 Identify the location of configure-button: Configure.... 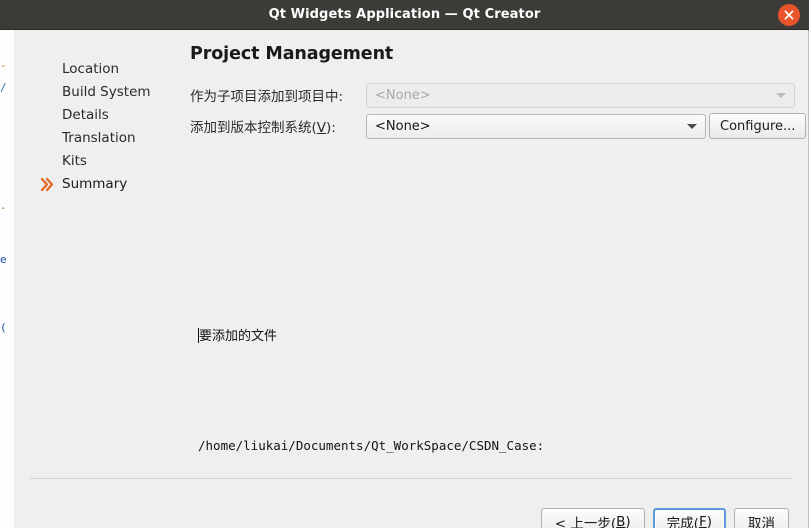
(758, 126).